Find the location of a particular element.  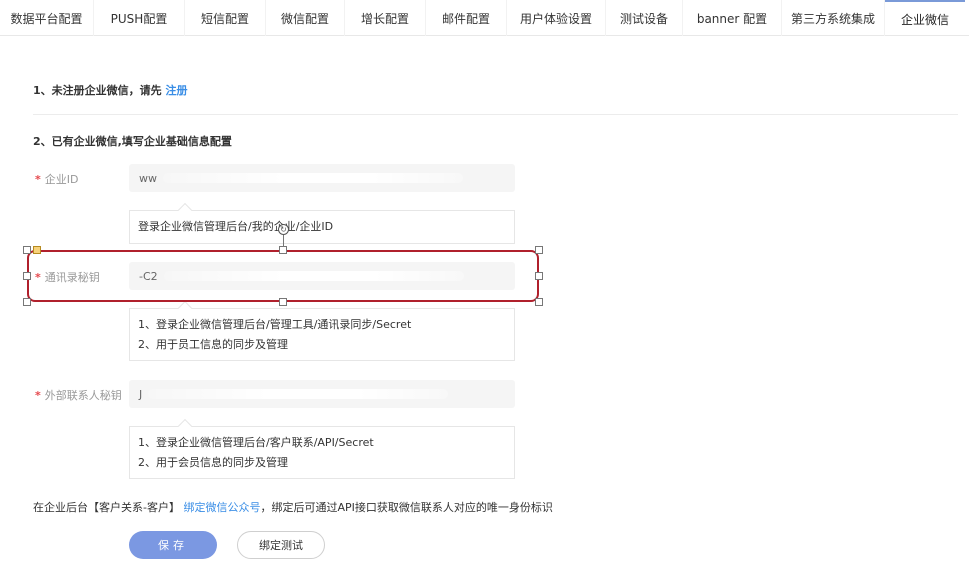

tab-5: 邮件配置 is located at coordinates (466, 18).